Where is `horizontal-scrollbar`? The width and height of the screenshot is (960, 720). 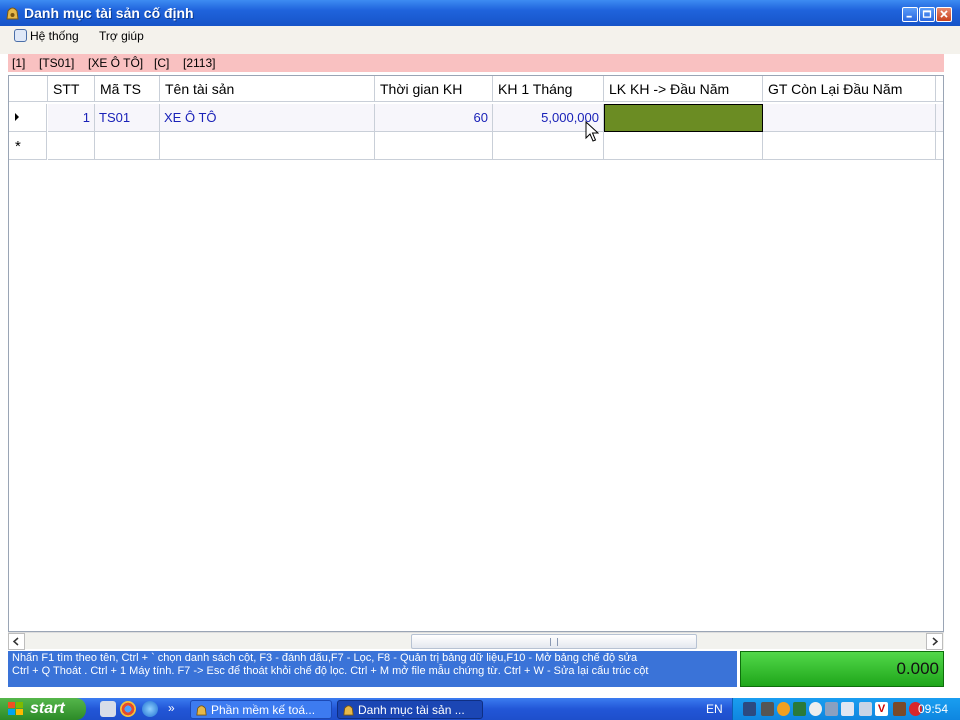
horizontal-scrollbar is located at coordinates (476, 641).